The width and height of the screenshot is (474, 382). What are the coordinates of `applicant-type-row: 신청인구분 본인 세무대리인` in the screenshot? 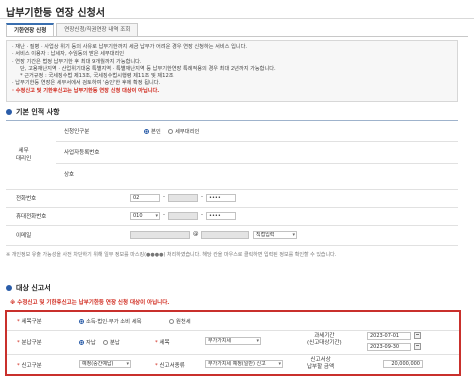 It's located at (257, 131).